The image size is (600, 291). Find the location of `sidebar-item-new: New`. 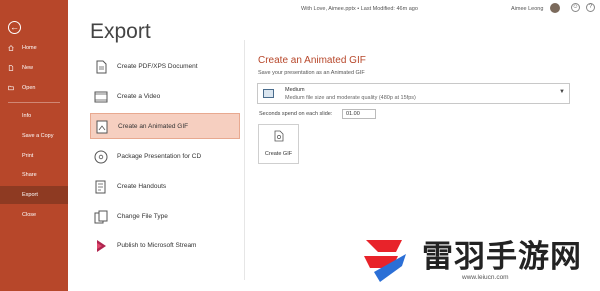

sidebar-item-new: New is located at coordinates (34, 68).